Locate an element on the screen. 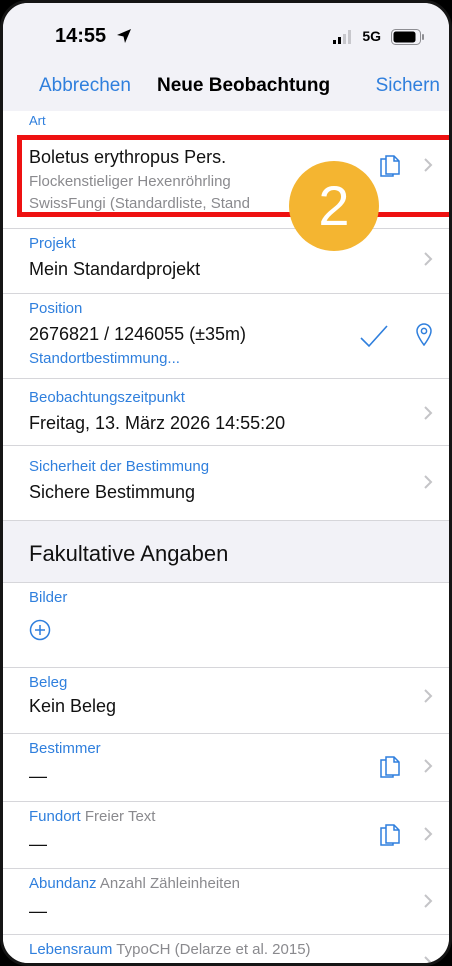 The width and height of the screenshot is (452, 966). navigation-bar: Abbrechen Neue Beobachtung Sichern is located at coordinates (226, 87).